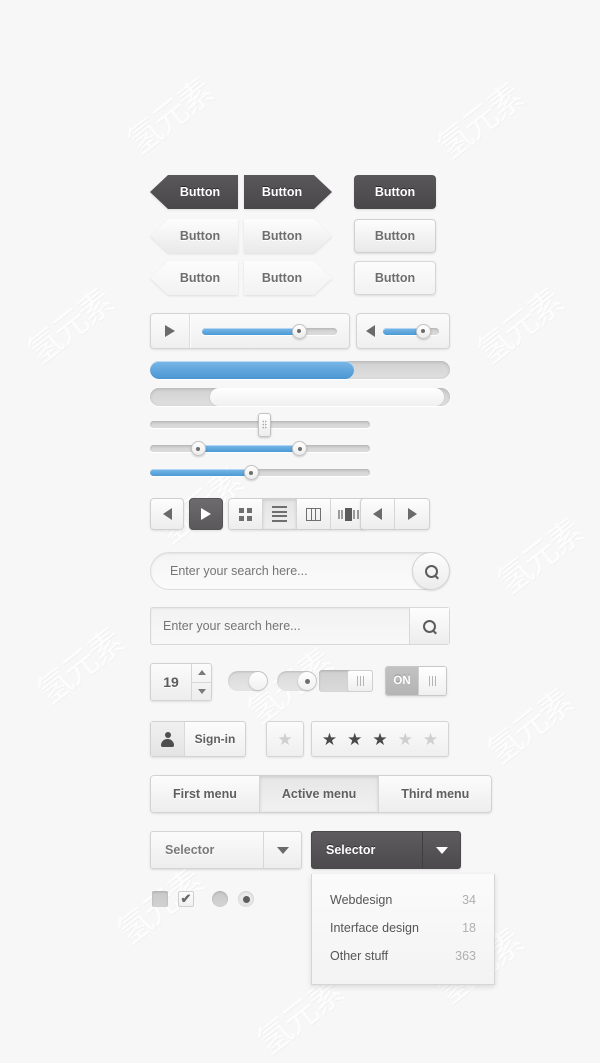 The height and width of the screenshot is (1063, 600). I want to click on chevron-down-icon, so click(282, 850).